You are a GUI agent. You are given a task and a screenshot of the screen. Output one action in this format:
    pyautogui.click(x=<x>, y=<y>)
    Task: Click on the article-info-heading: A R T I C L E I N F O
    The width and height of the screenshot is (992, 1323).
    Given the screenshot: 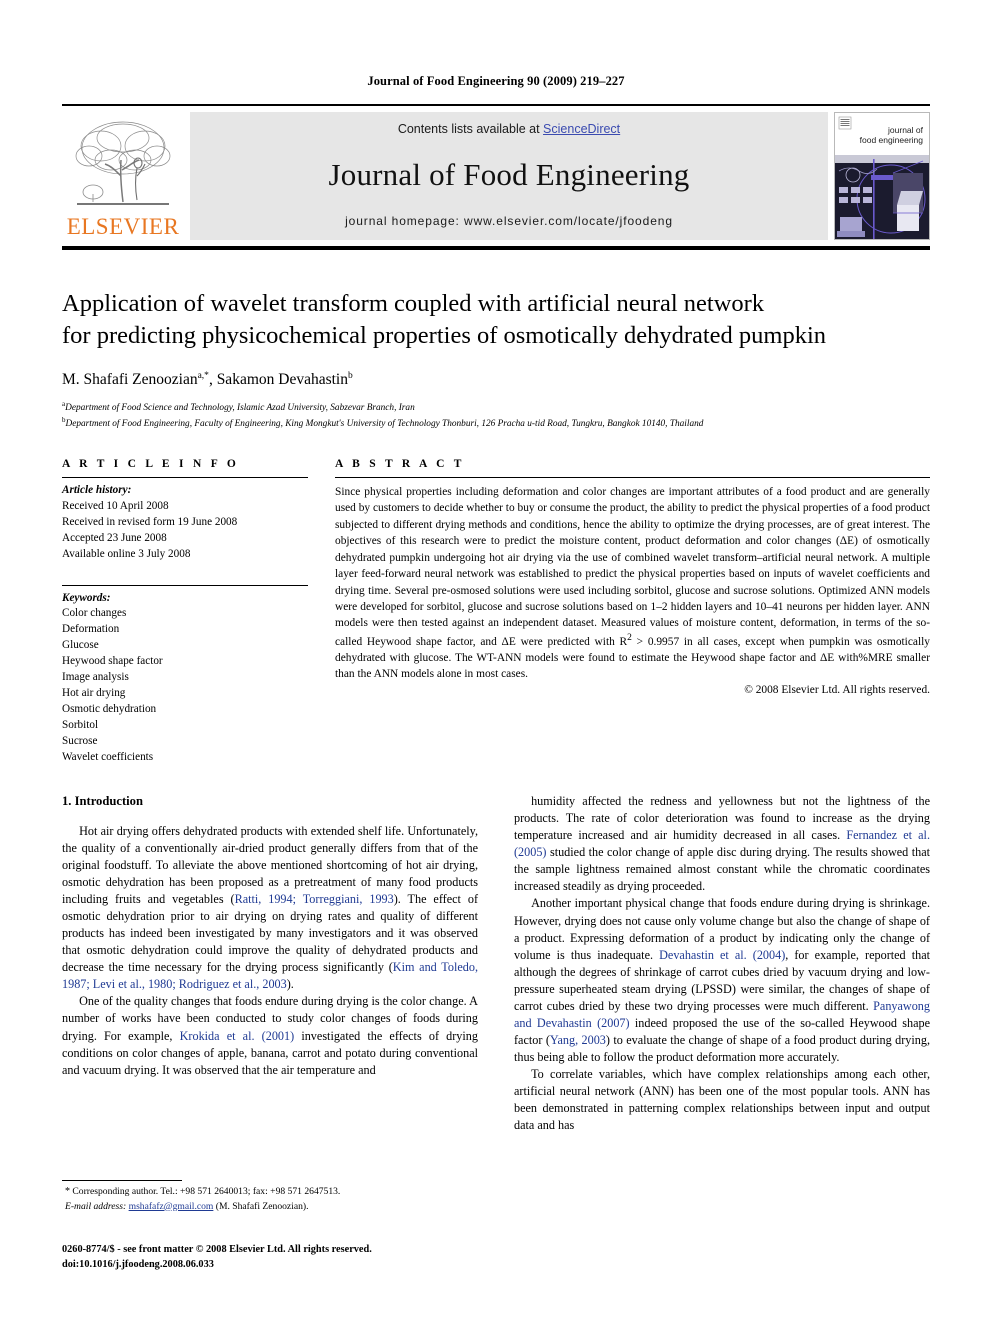 What is the action you would take?
    pyautogui.click(x=151, y=464)
    